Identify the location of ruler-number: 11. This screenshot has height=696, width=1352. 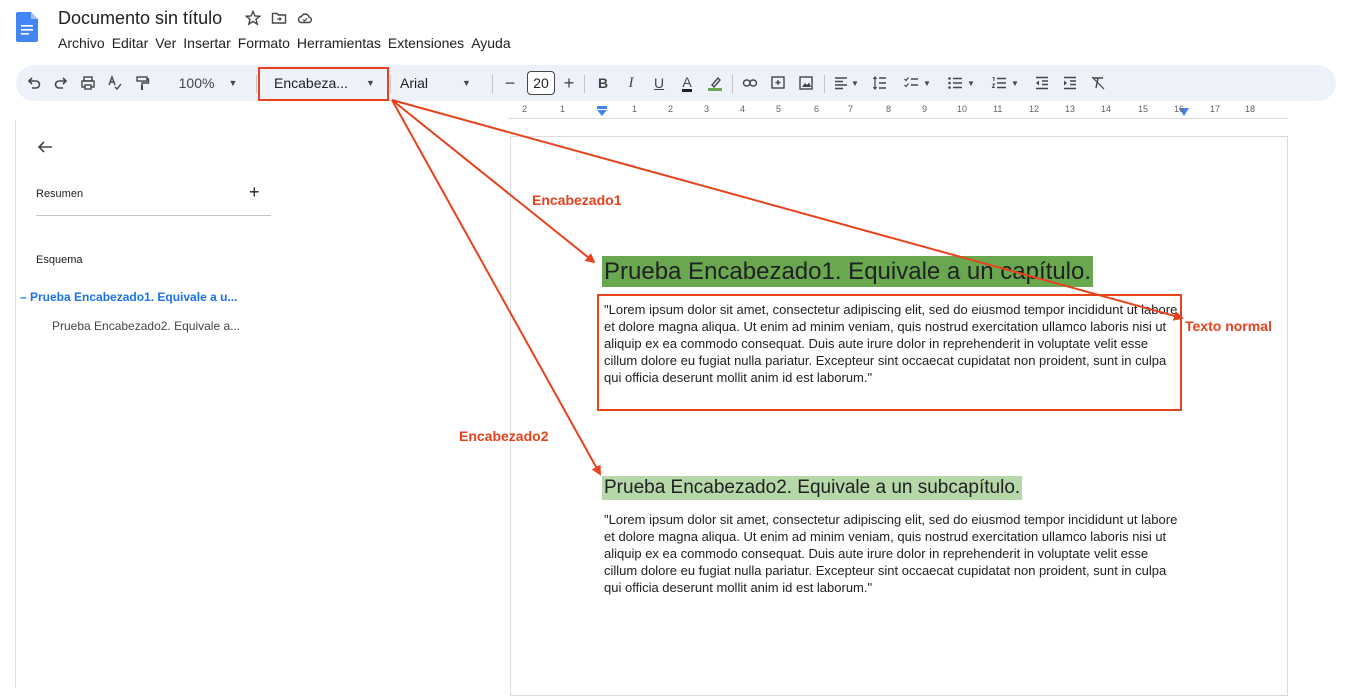
(998, 109).